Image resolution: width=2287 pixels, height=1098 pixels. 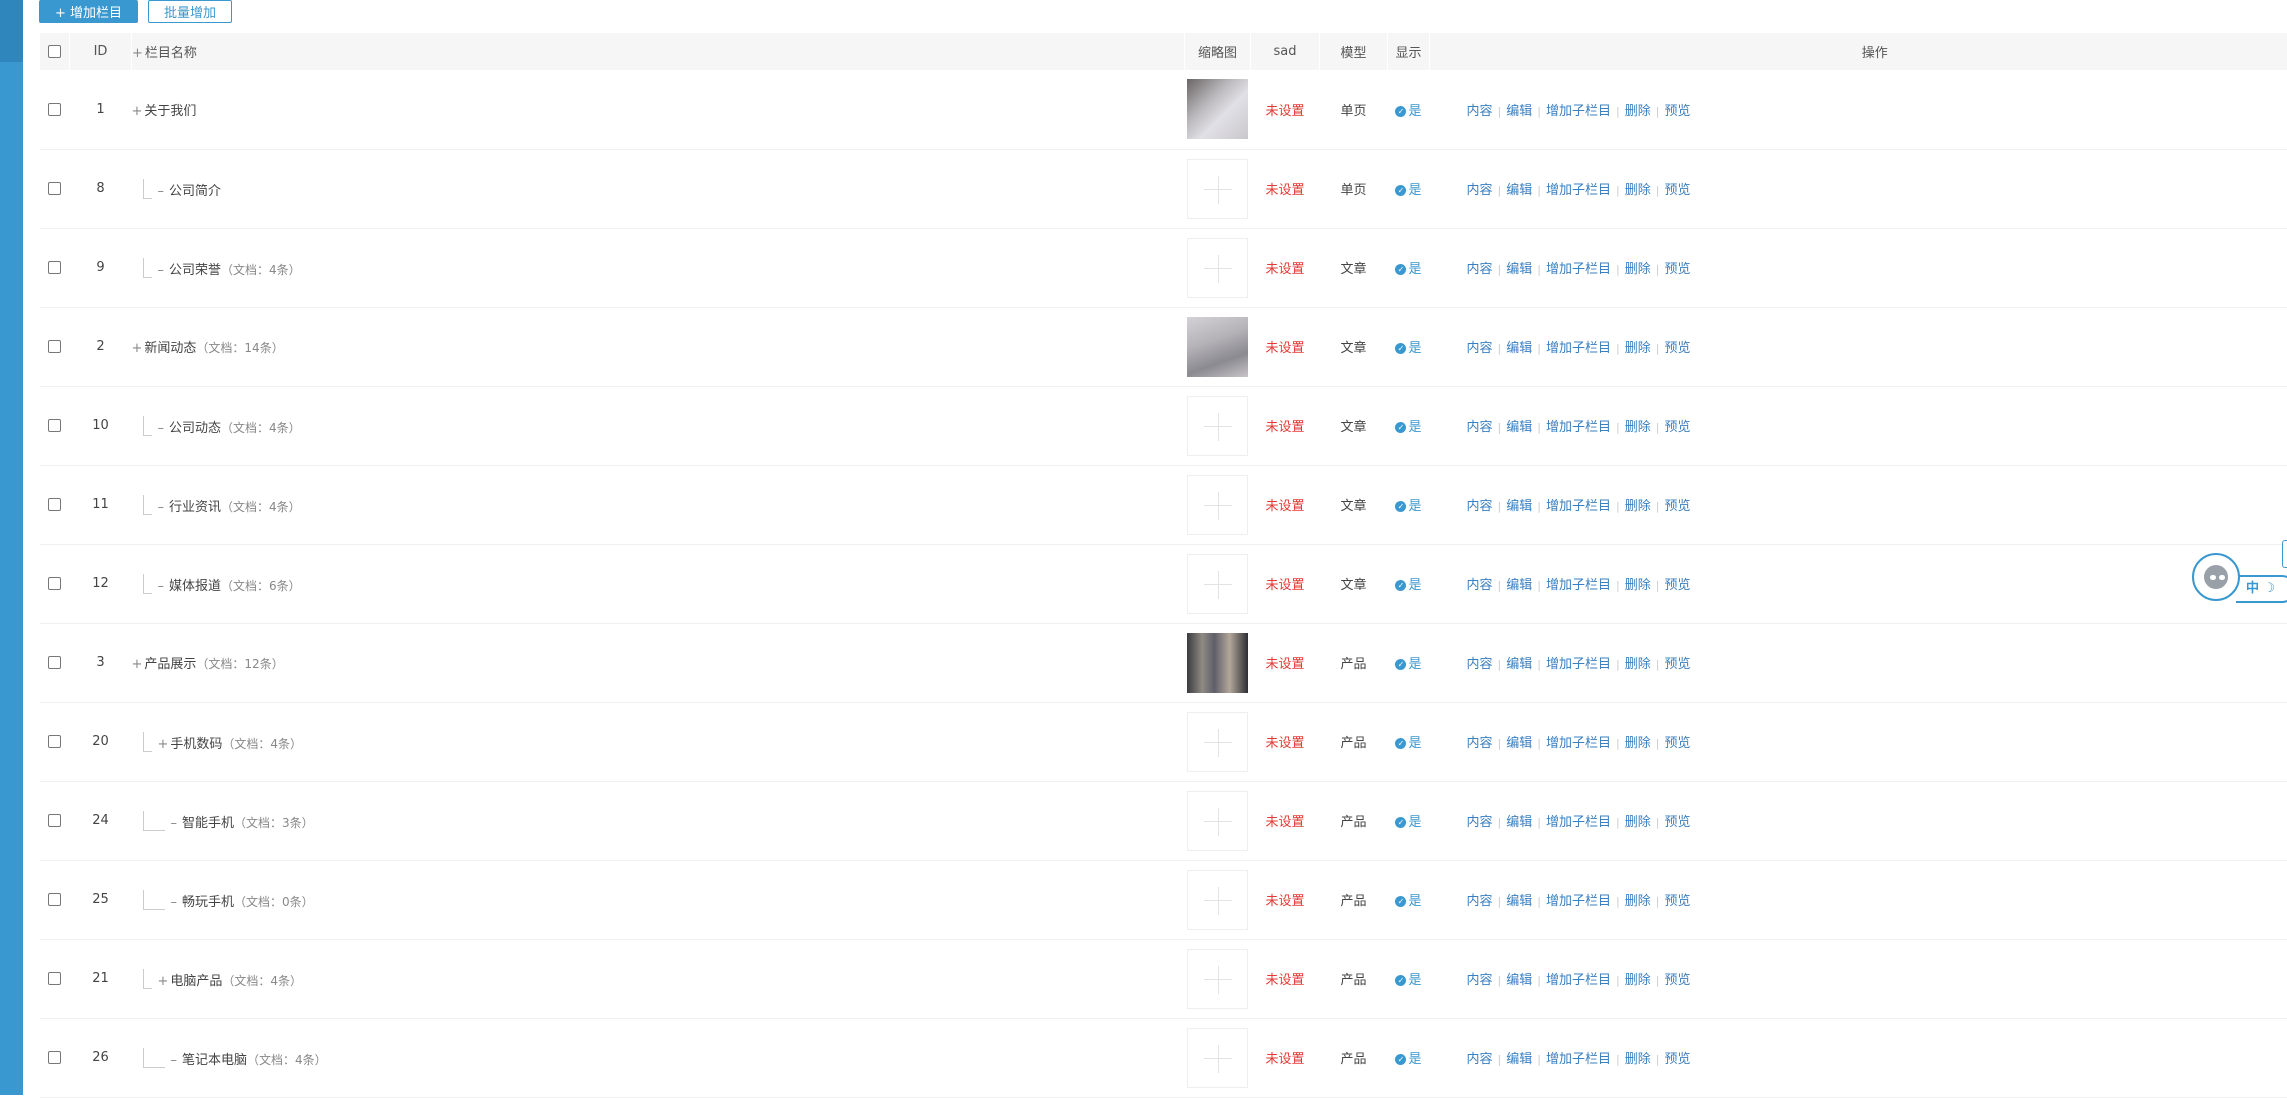 I want to click on column-name: 新闻动态, so click(x=170, y=348).